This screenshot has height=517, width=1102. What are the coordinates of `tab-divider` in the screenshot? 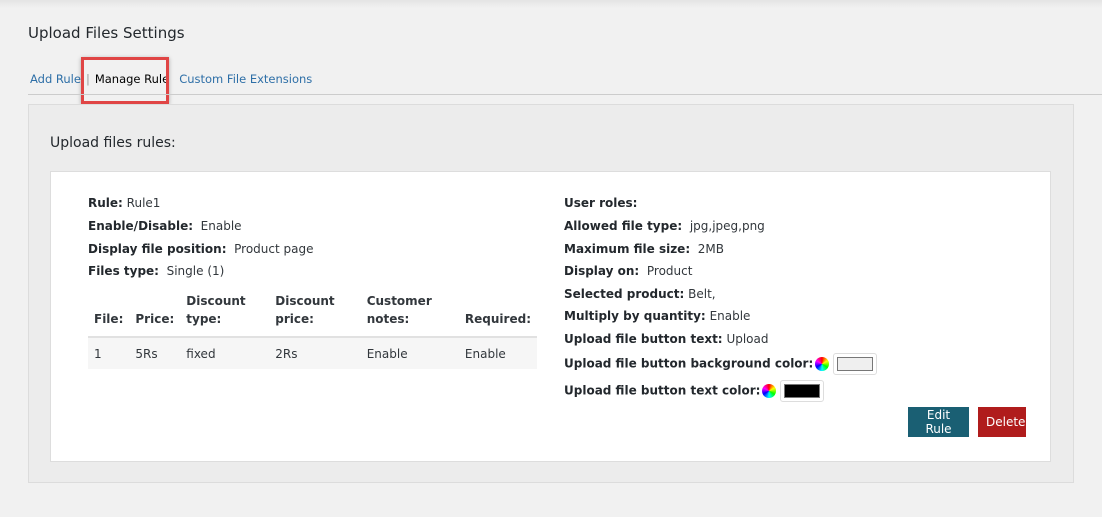 It's located at (565, 94).